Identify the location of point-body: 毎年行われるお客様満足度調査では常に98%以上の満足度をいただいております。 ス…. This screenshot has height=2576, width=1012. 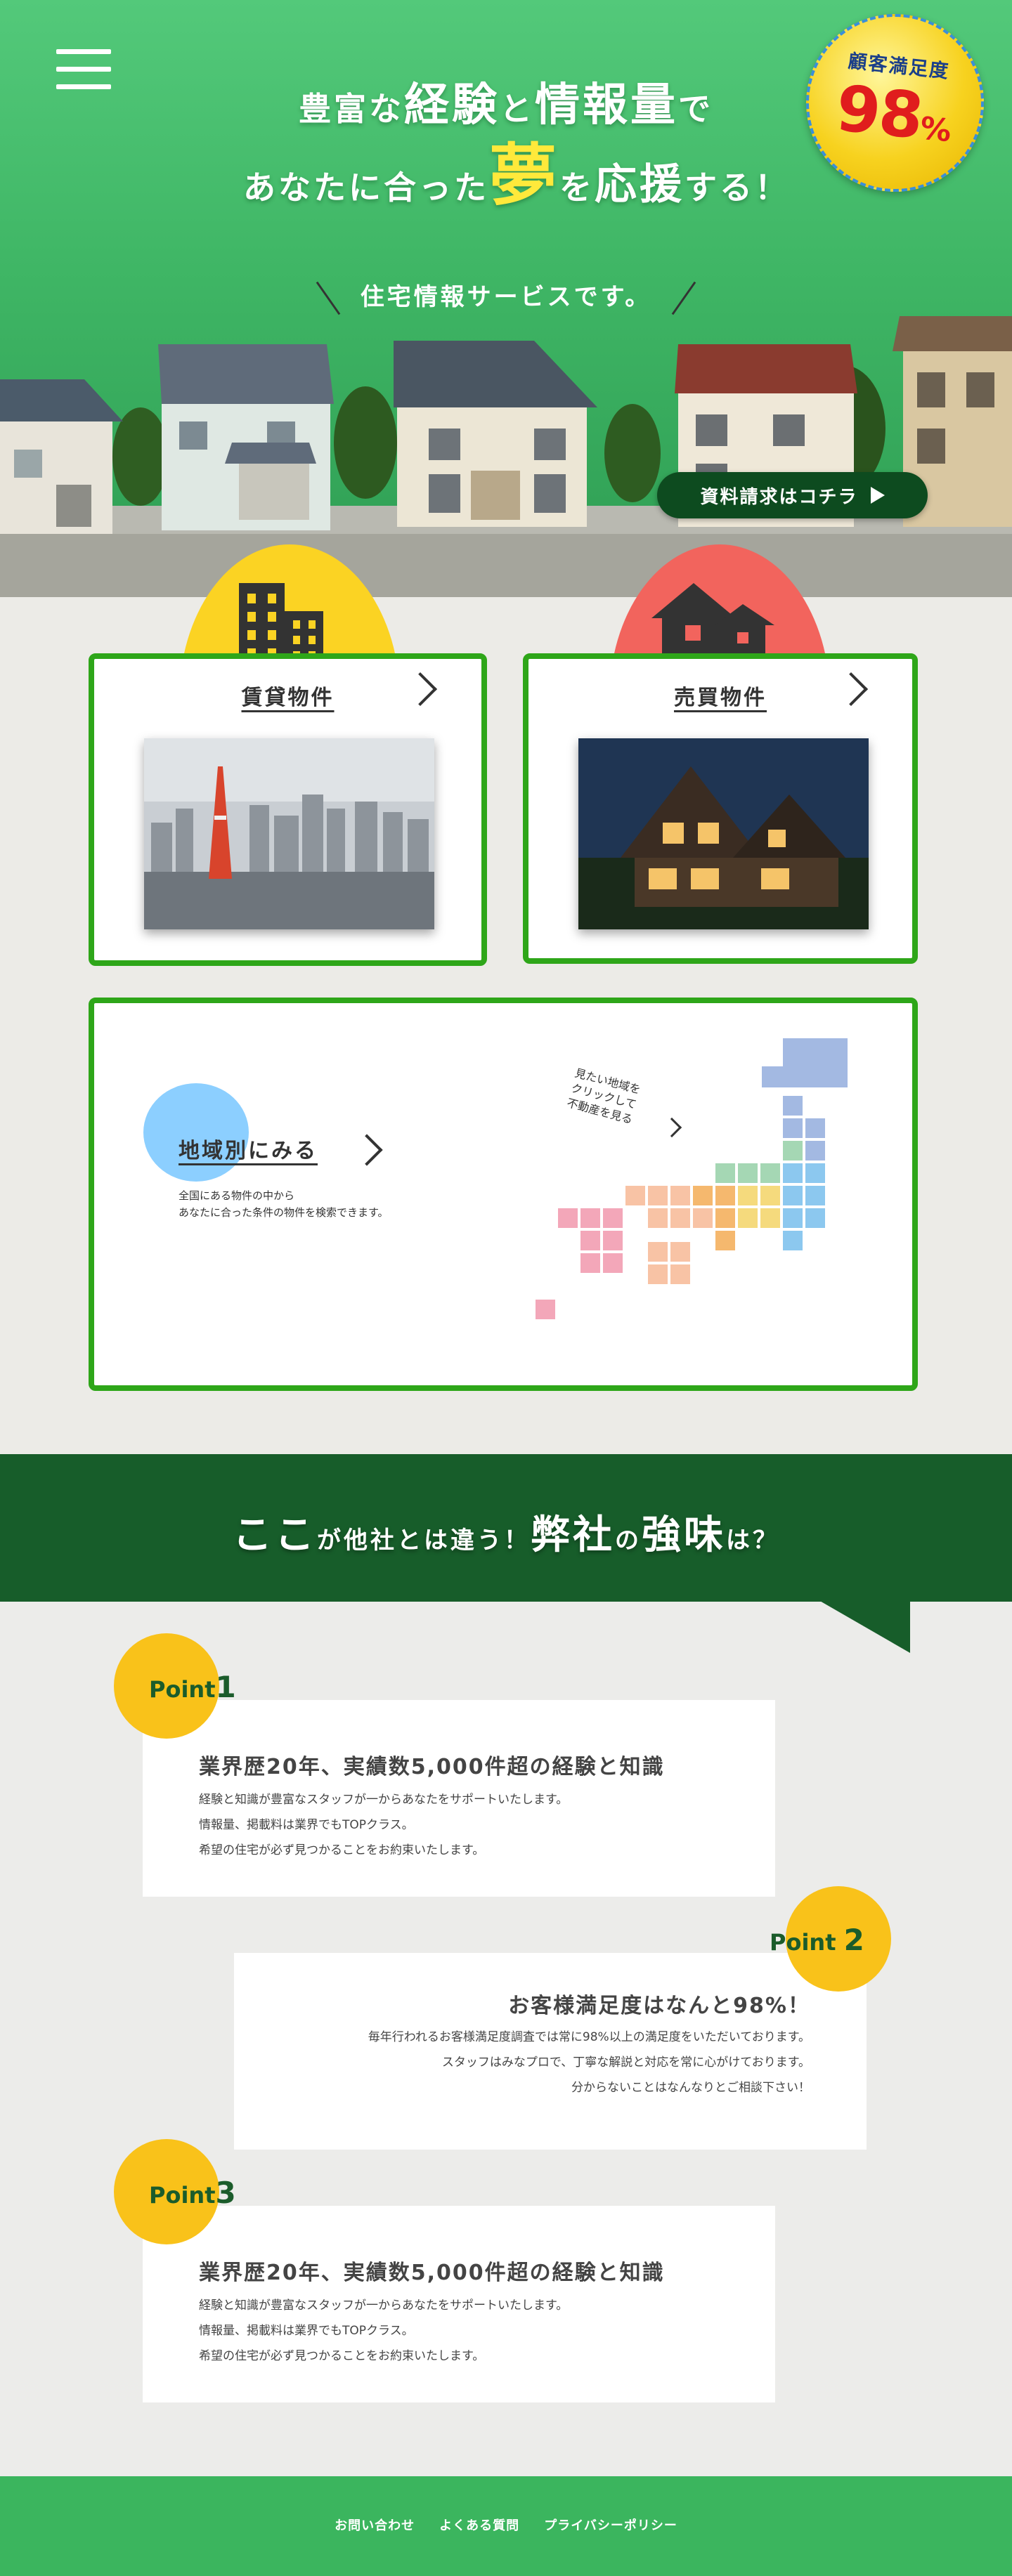
(589, 2062).